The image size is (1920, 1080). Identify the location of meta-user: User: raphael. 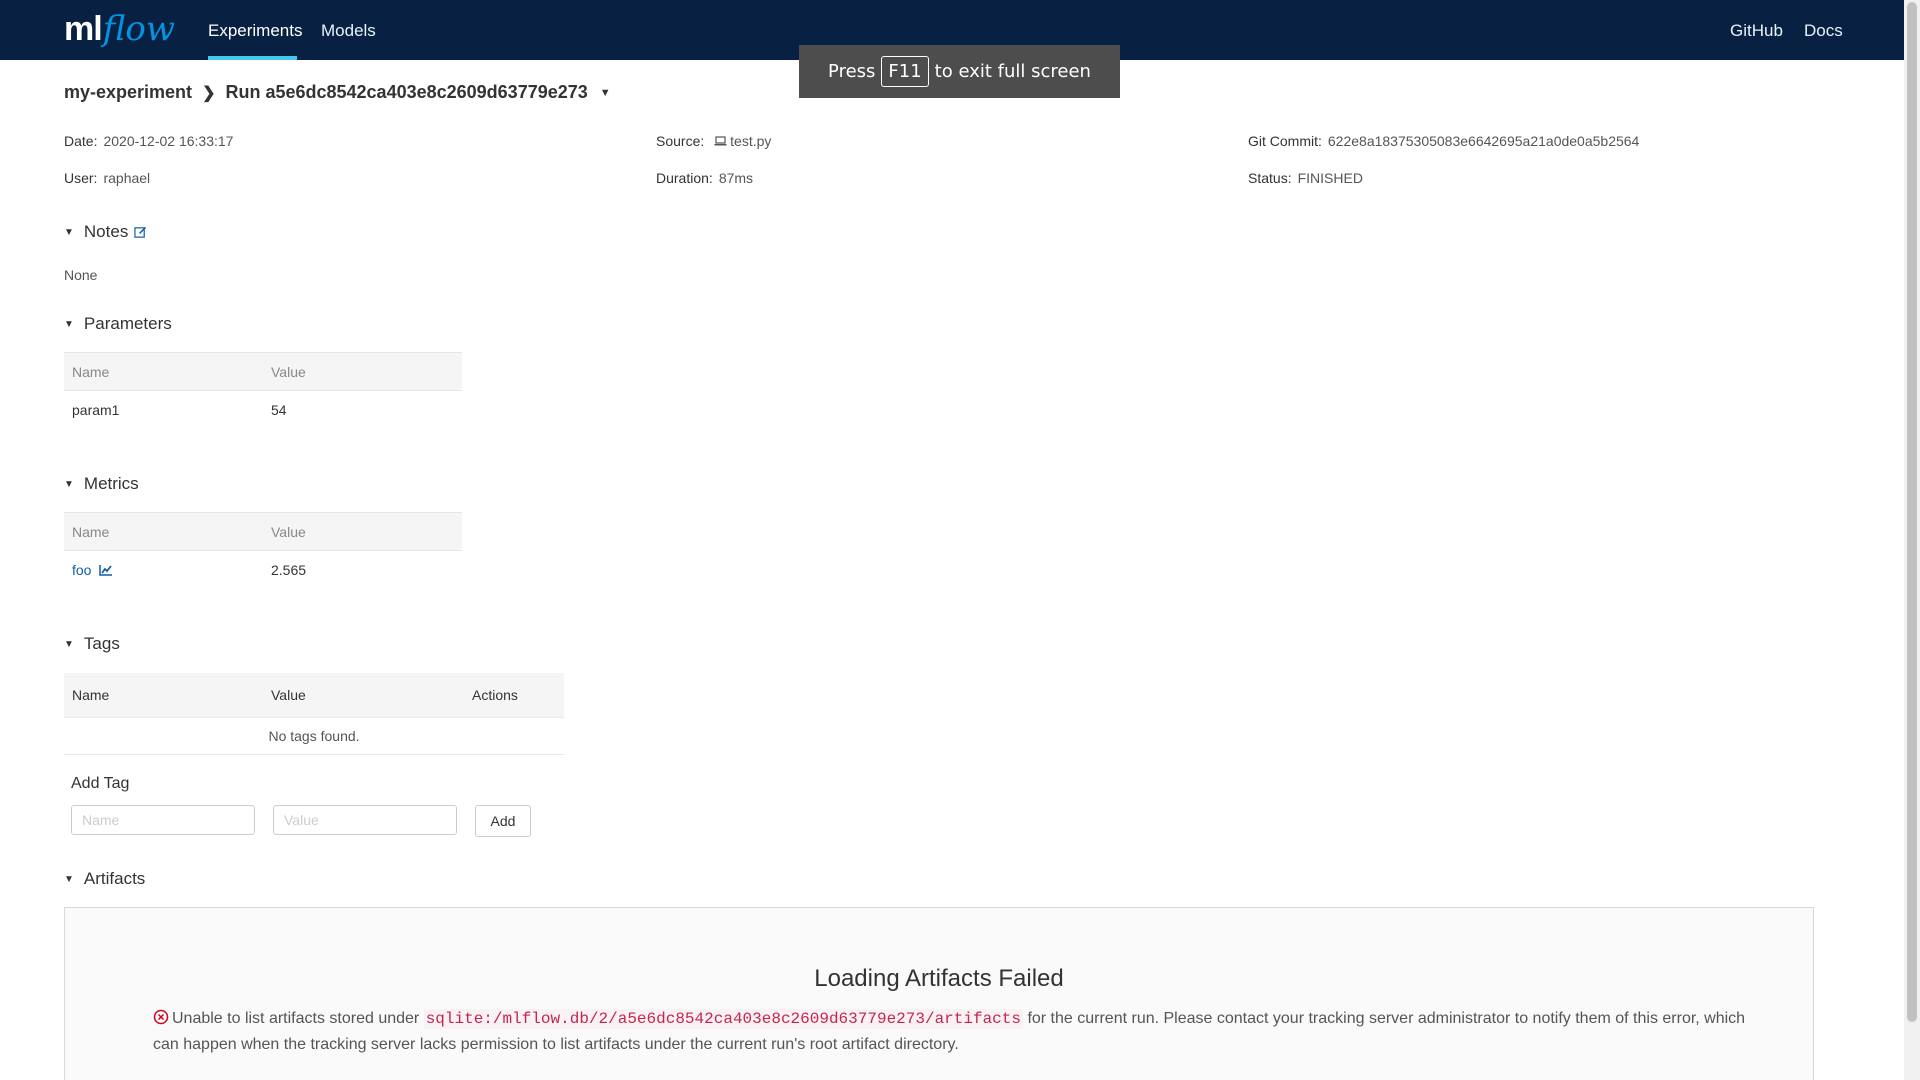
(107, 178).